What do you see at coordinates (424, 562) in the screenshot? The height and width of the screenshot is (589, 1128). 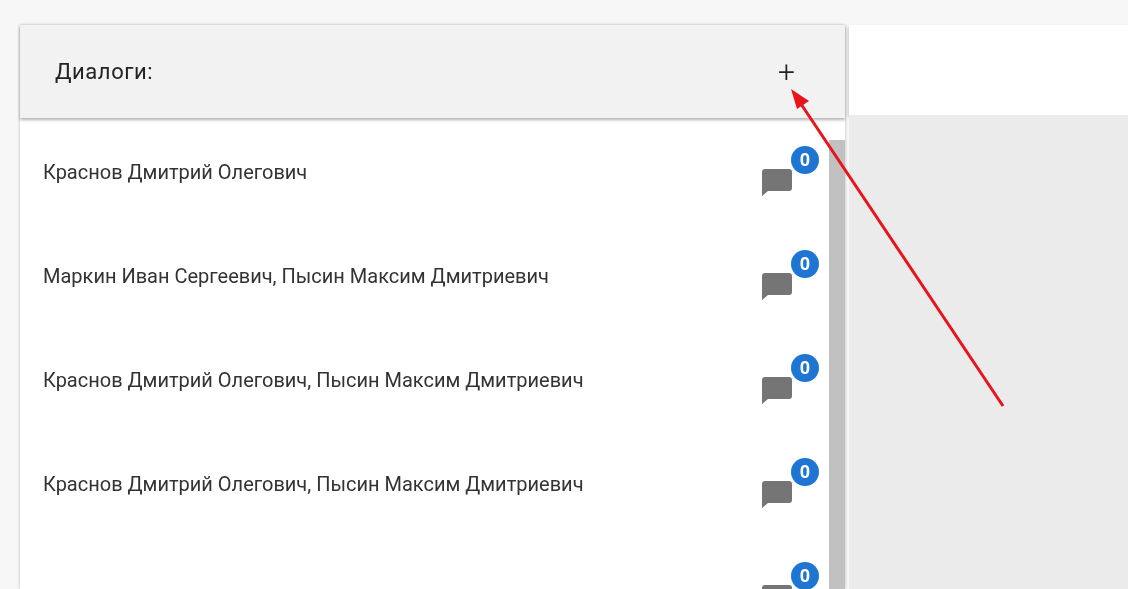 I see `dialog-item: 0` at bounding box center [424, 562].